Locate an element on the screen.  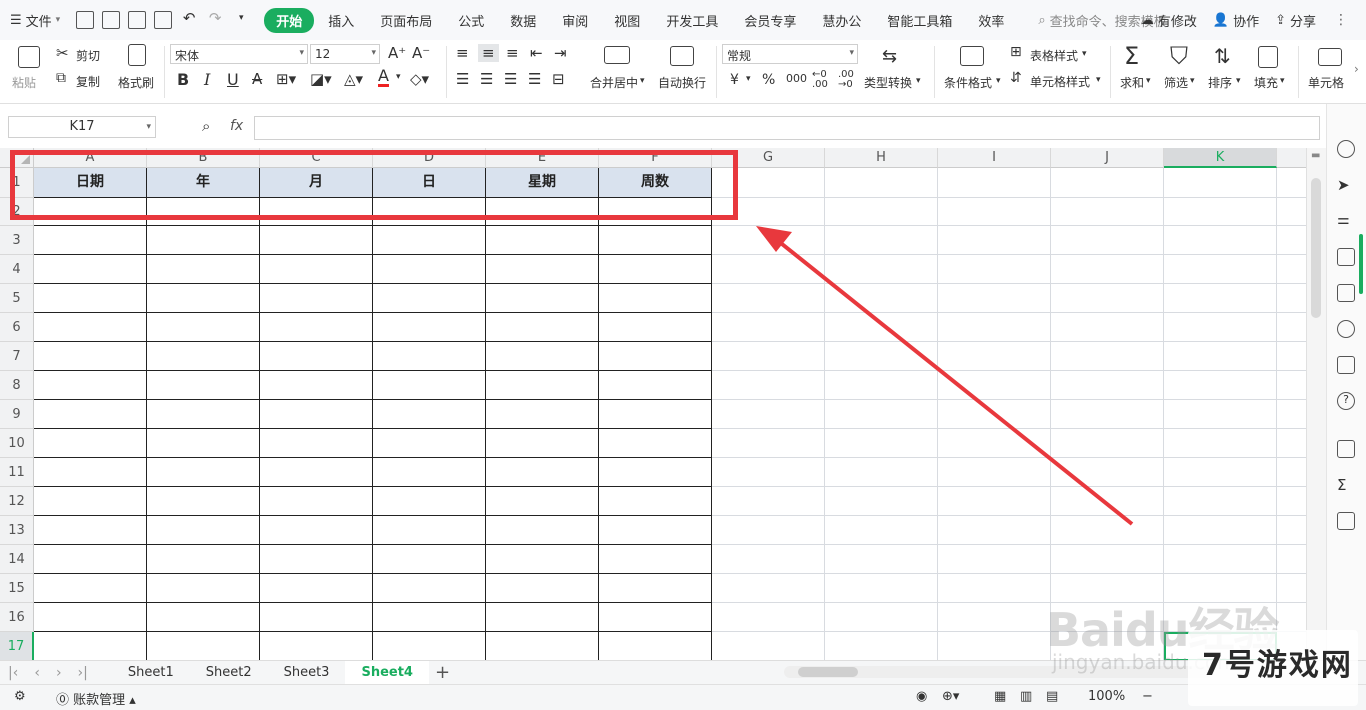
image-tool-icon is located at coordinates (1346, 293).